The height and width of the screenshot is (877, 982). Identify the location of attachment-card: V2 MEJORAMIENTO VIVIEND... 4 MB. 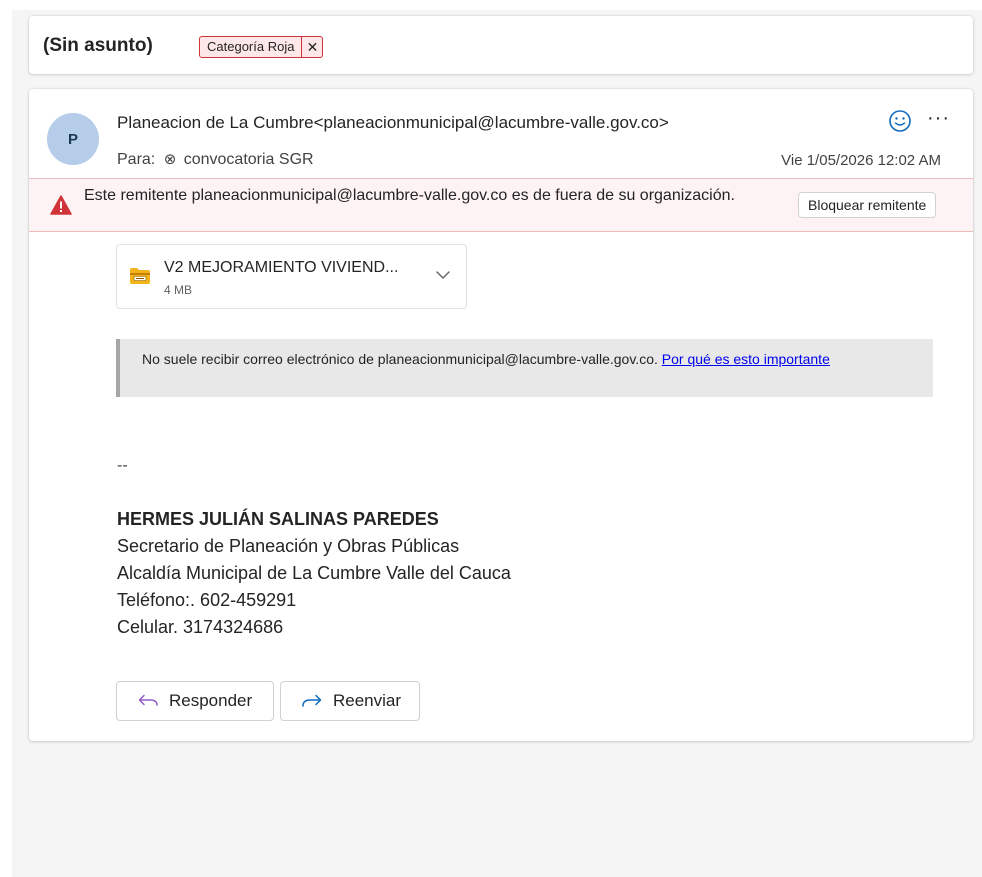
(291, 276).